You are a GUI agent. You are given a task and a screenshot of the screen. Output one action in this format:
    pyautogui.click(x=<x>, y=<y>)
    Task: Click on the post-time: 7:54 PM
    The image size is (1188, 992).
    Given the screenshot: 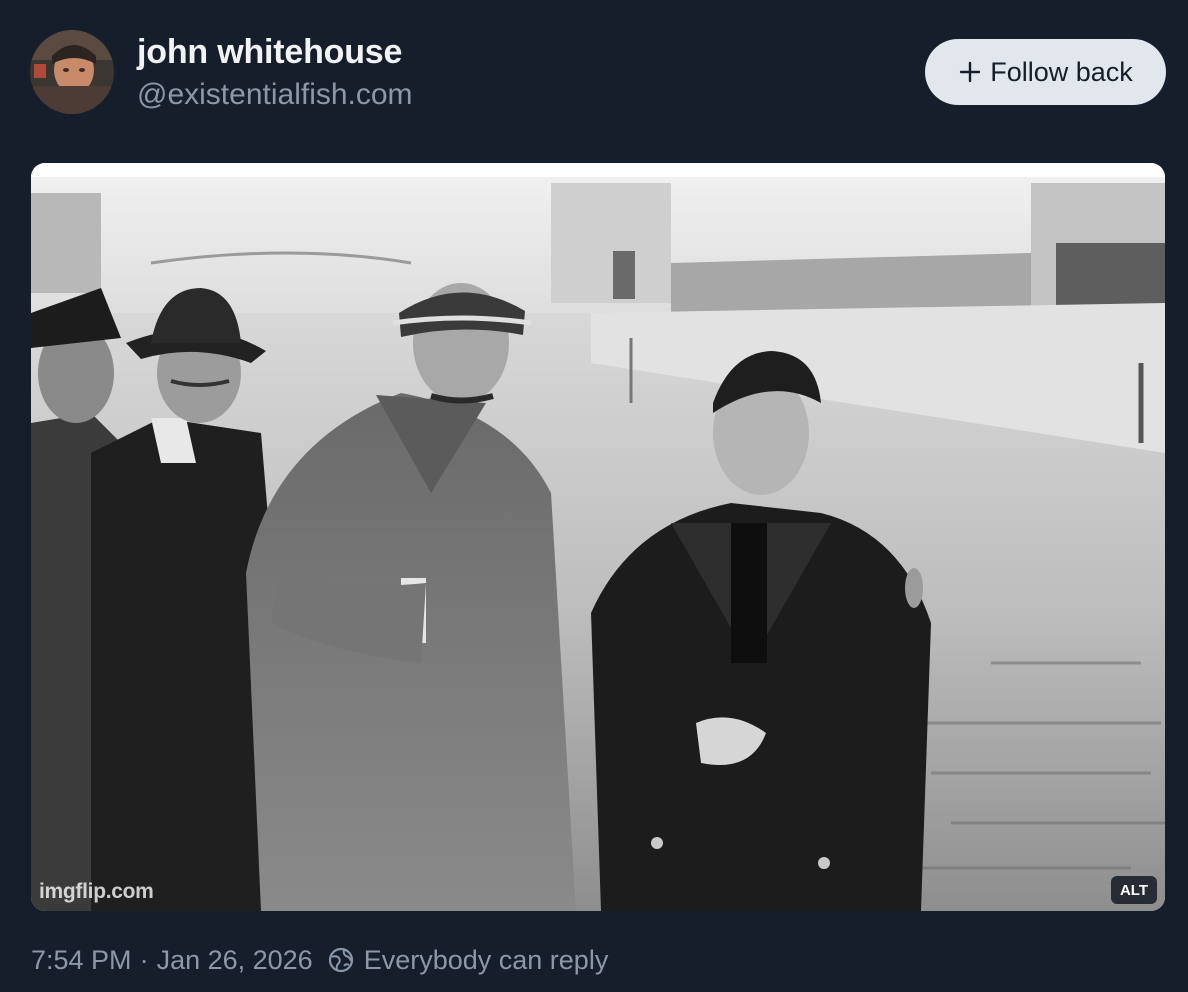 What is the action you would take?
    pyautogui.click(x=81, y=960)
    